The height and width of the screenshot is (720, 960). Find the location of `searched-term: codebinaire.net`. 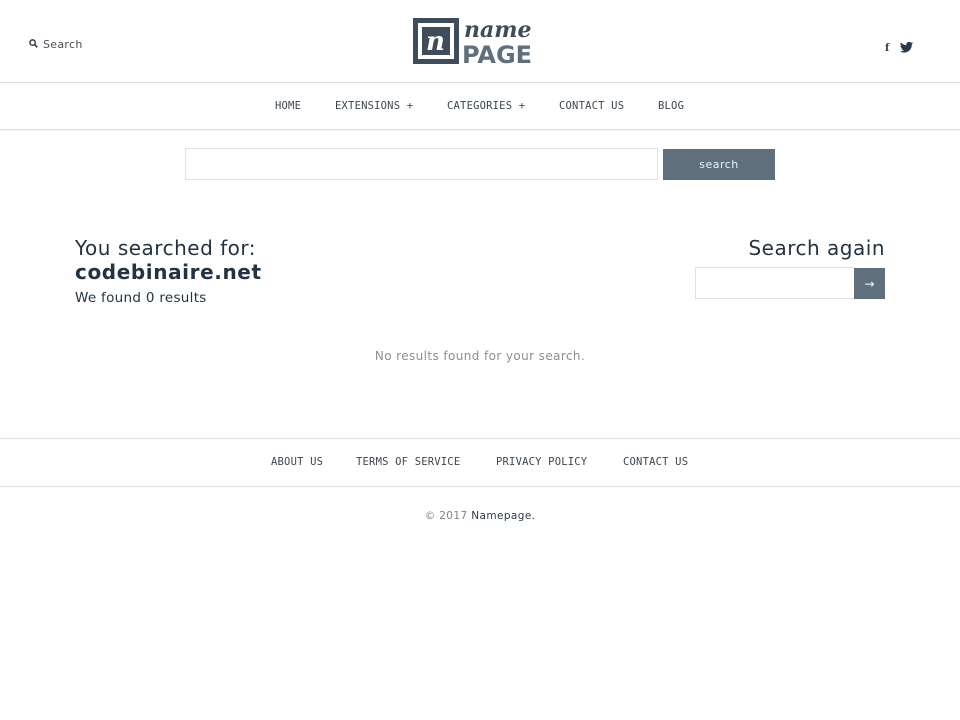

searched-term: codebinaire.net is located at coordinates (168, 272).